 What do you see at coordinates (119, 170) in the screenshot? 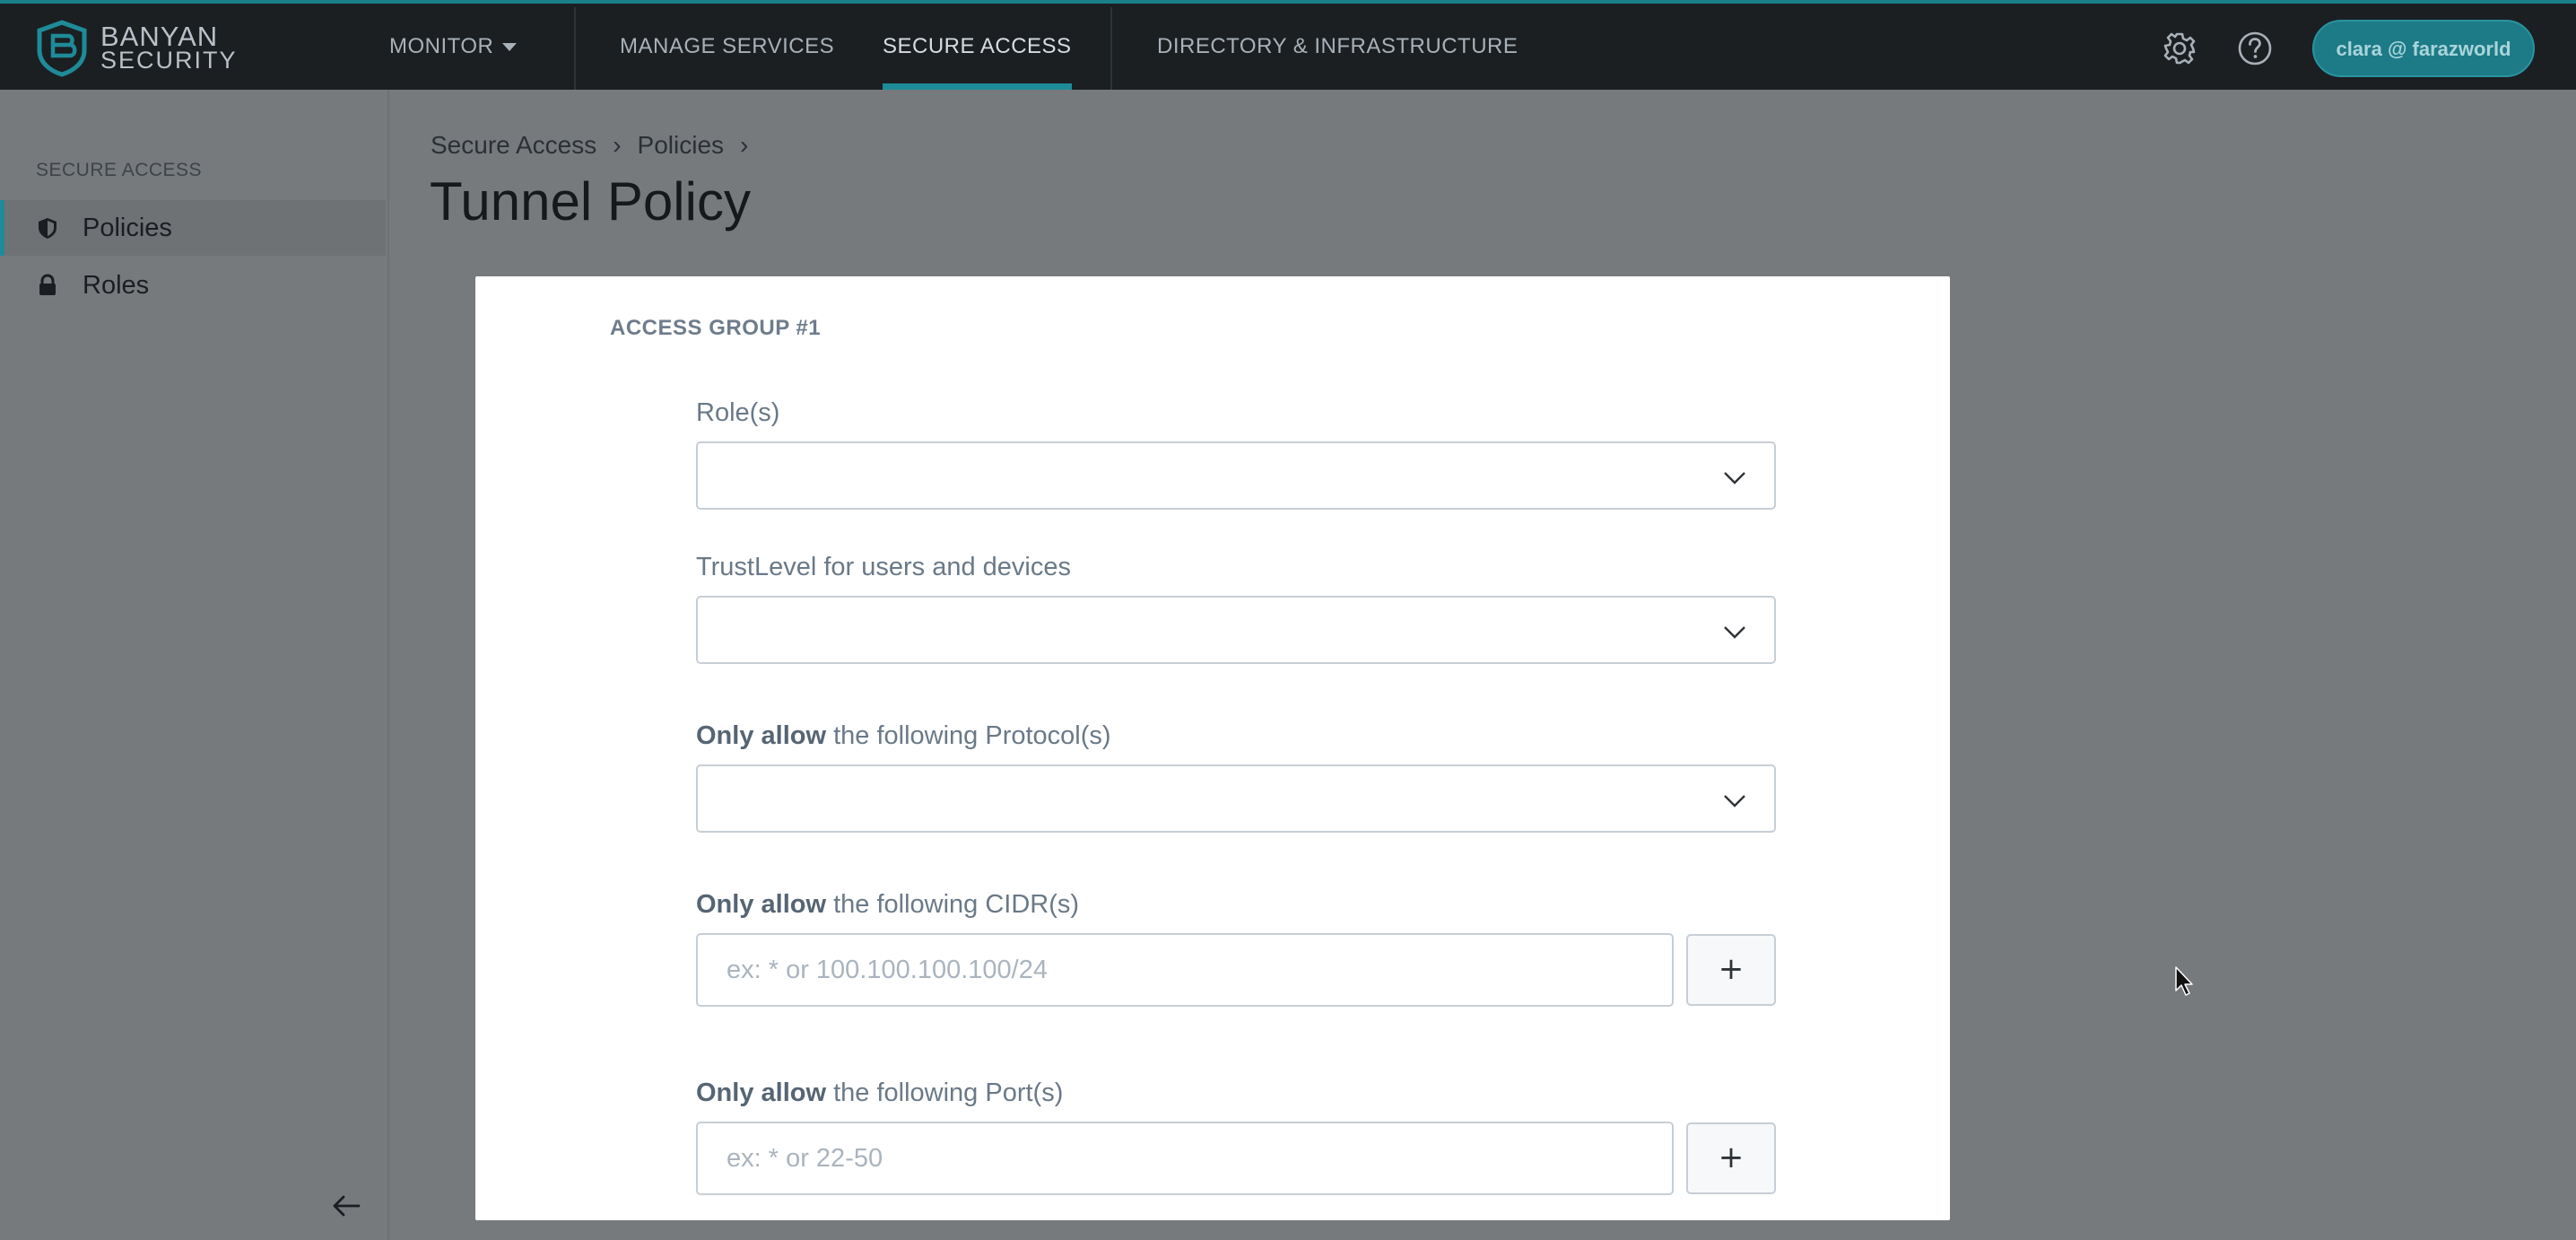
I see `sidebar-section-label: SECURE ACCESS` at bounding box center [119, 170].